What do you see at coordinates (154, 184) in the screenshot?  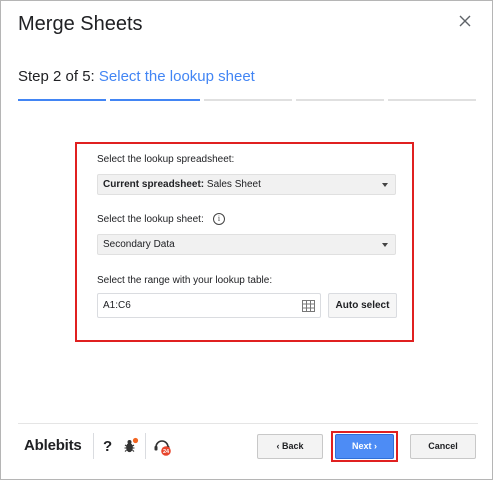 I see `spreadsheet-prefix: Current spreadsheet:` at bounding box center [154, 184].